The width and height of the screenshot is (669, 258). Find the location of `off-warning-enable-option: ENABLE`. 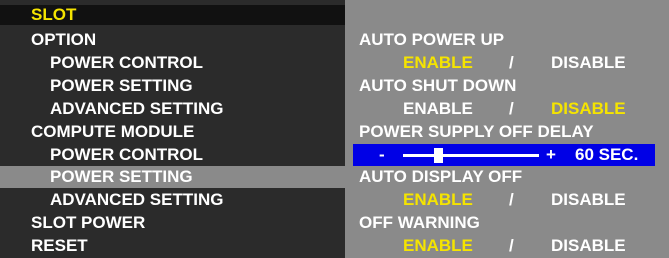

off-warning-enable-option: ENABLE is located at coordinates (438, 246).